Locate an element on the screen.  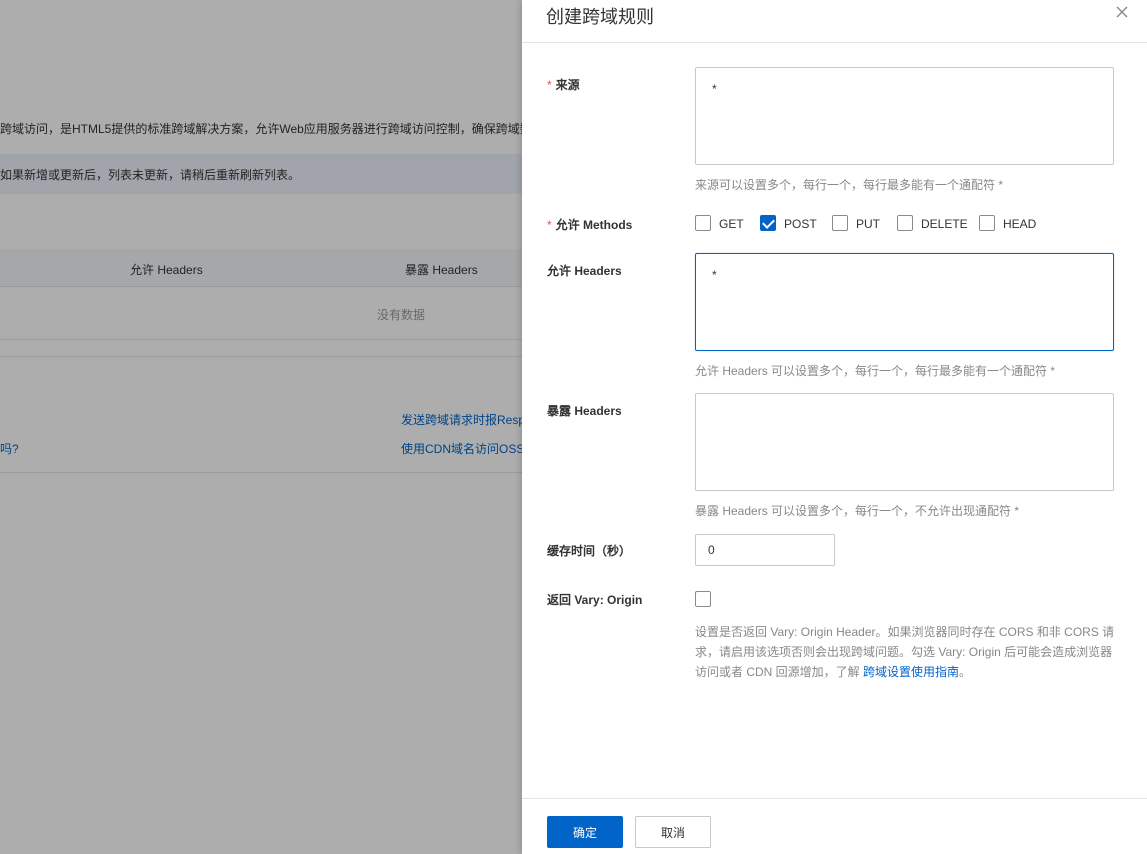
origin-help: 来源可以设置多个，每行一个，每行最多能有一个通配符 * is located at coordinates (849, 185).